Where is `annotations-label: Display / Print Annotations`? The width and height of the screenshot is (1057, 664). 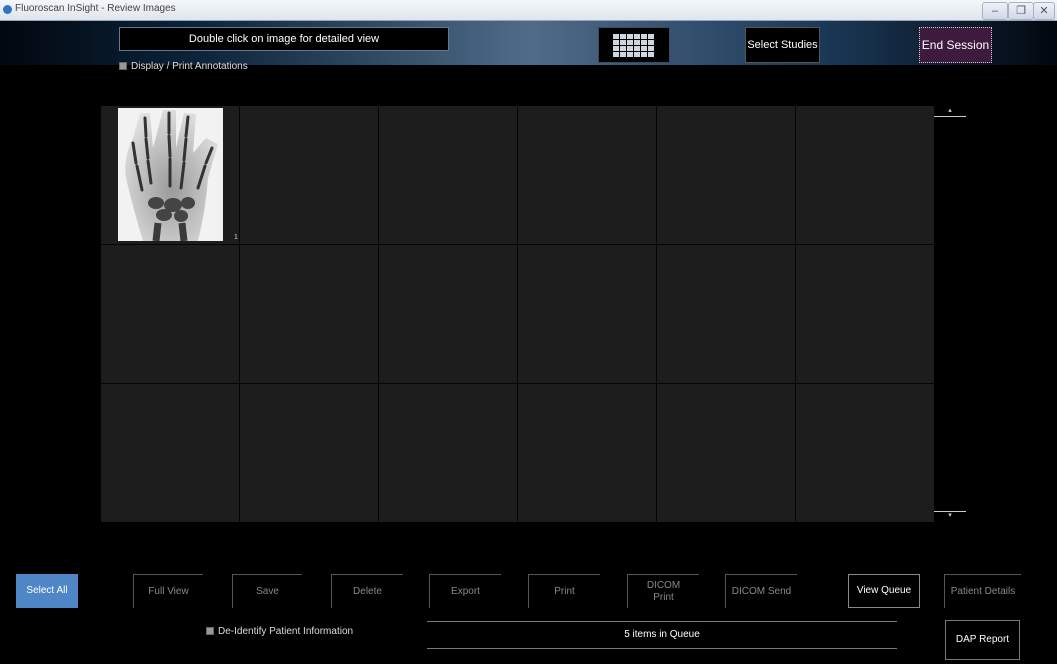 annotations-label: Display / Print Annotations is located at coordinates (189, 66).